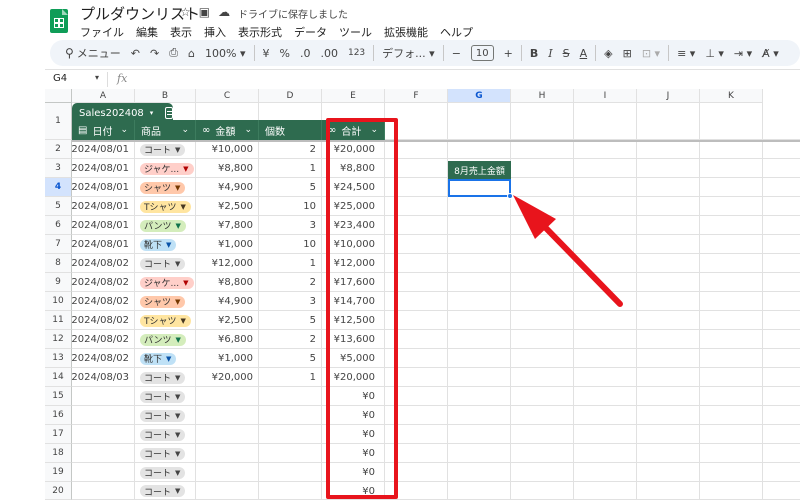  What do you see at coordinates (356, 53) in the screenshot?
I see `number-format-button: 123` at bounding box center [356, 53].